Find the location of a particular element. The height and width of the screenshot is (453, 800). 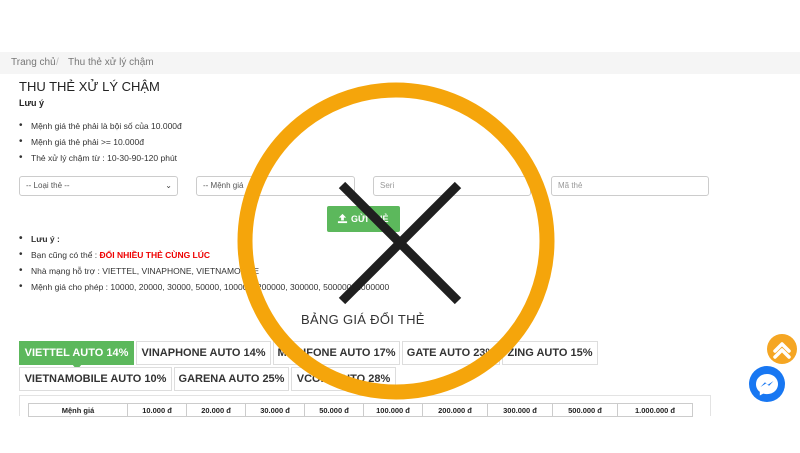

rule-item: Mệnh giá thẻ phải >= 10.000đ is located at coordinates (100, 142).